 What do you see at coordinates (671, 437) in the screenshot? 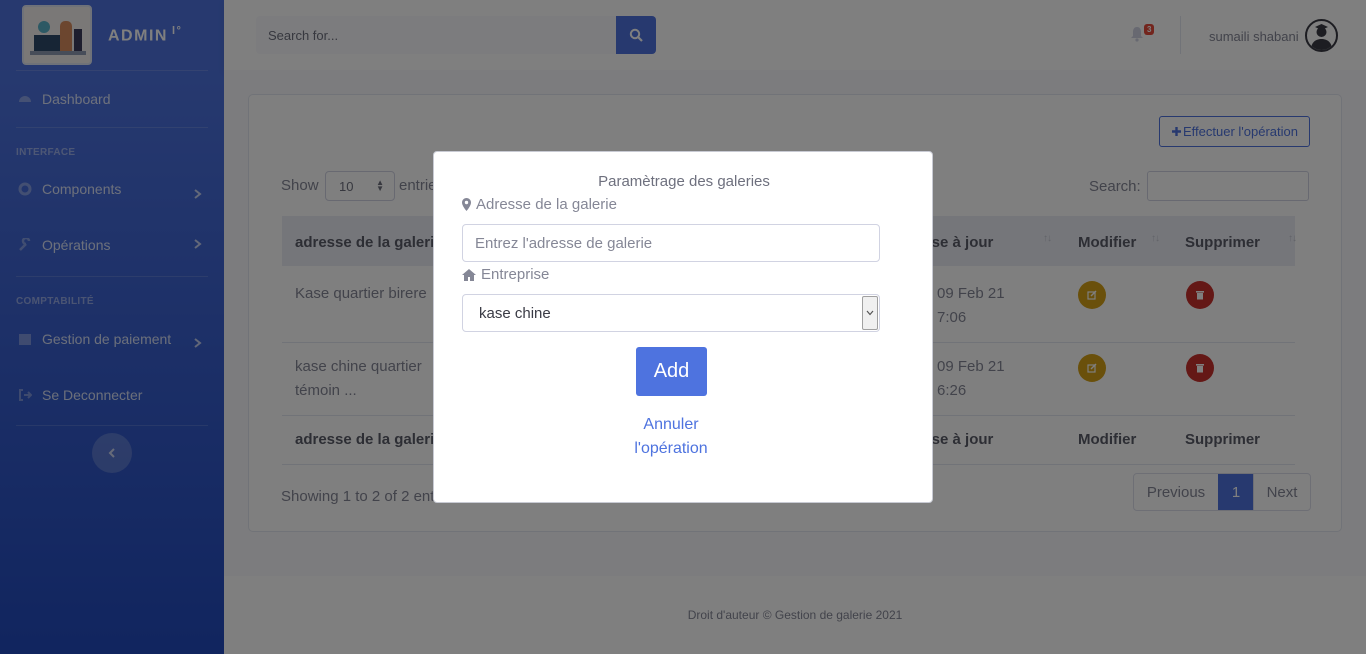
I see `cancel-operation-link: Annuler l'opération` at bounding box center [671, 437].